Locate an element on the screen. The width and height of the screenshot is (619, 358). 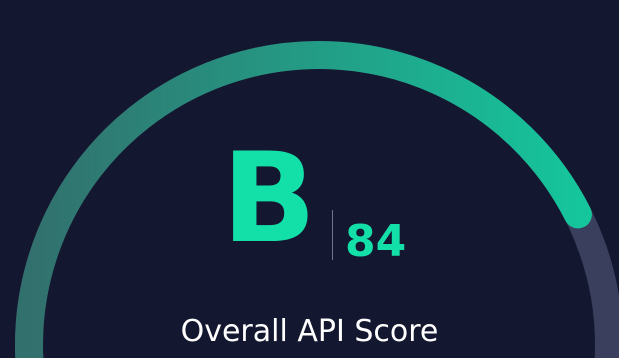
score-value: 84 is located at coordinates (376, 241).